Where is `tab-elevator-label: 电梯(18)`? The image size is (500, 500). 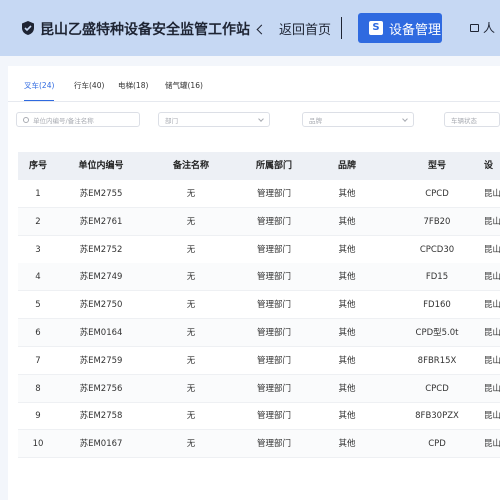 tab-elevator-label: 电梯(18) is located at coordinates (133, 85).